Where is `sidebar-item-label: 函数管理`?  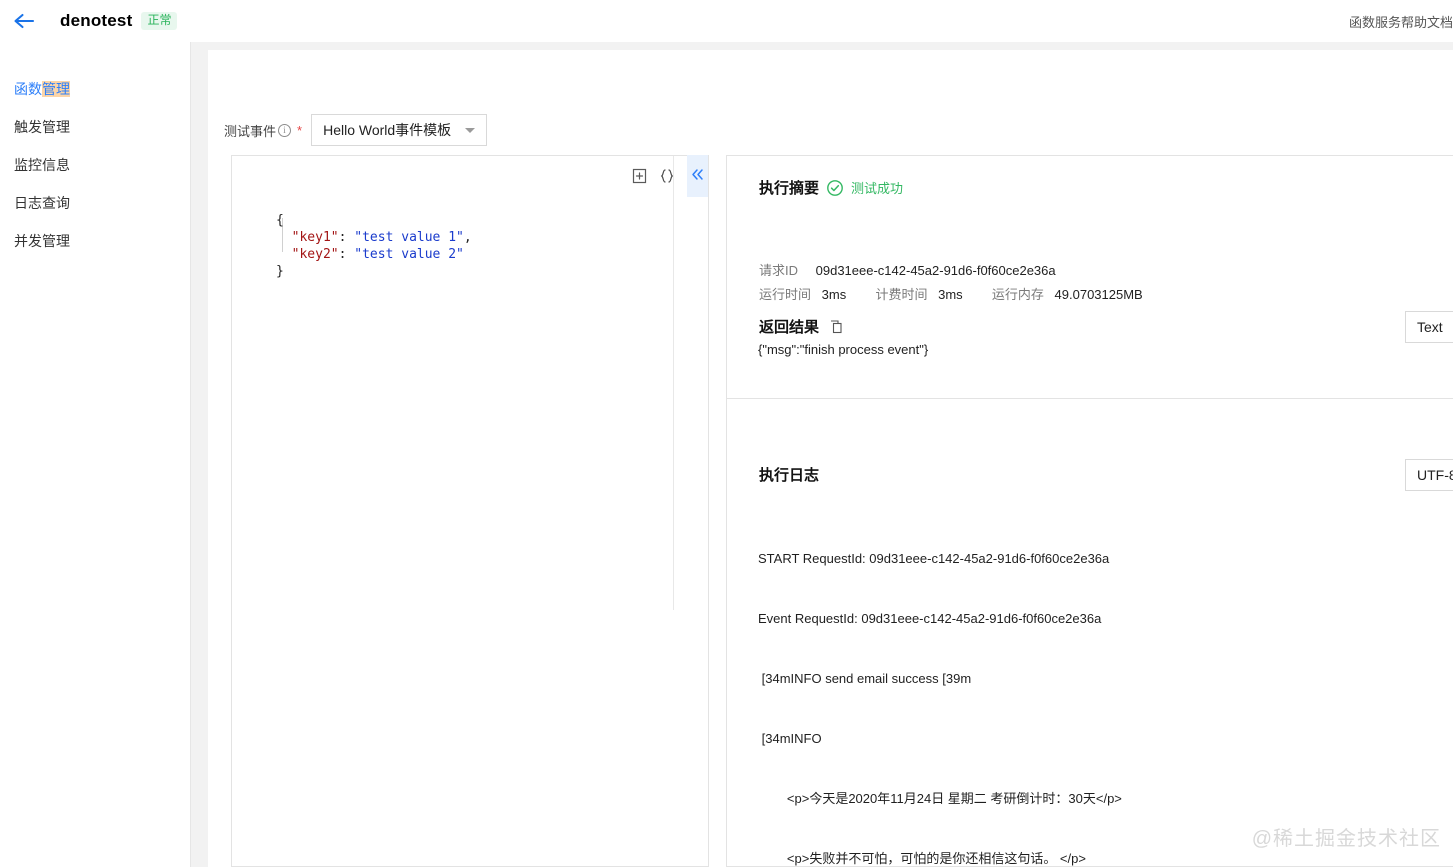
sidebar-item-label: 函数管理 is located at coordinates (42, 89).